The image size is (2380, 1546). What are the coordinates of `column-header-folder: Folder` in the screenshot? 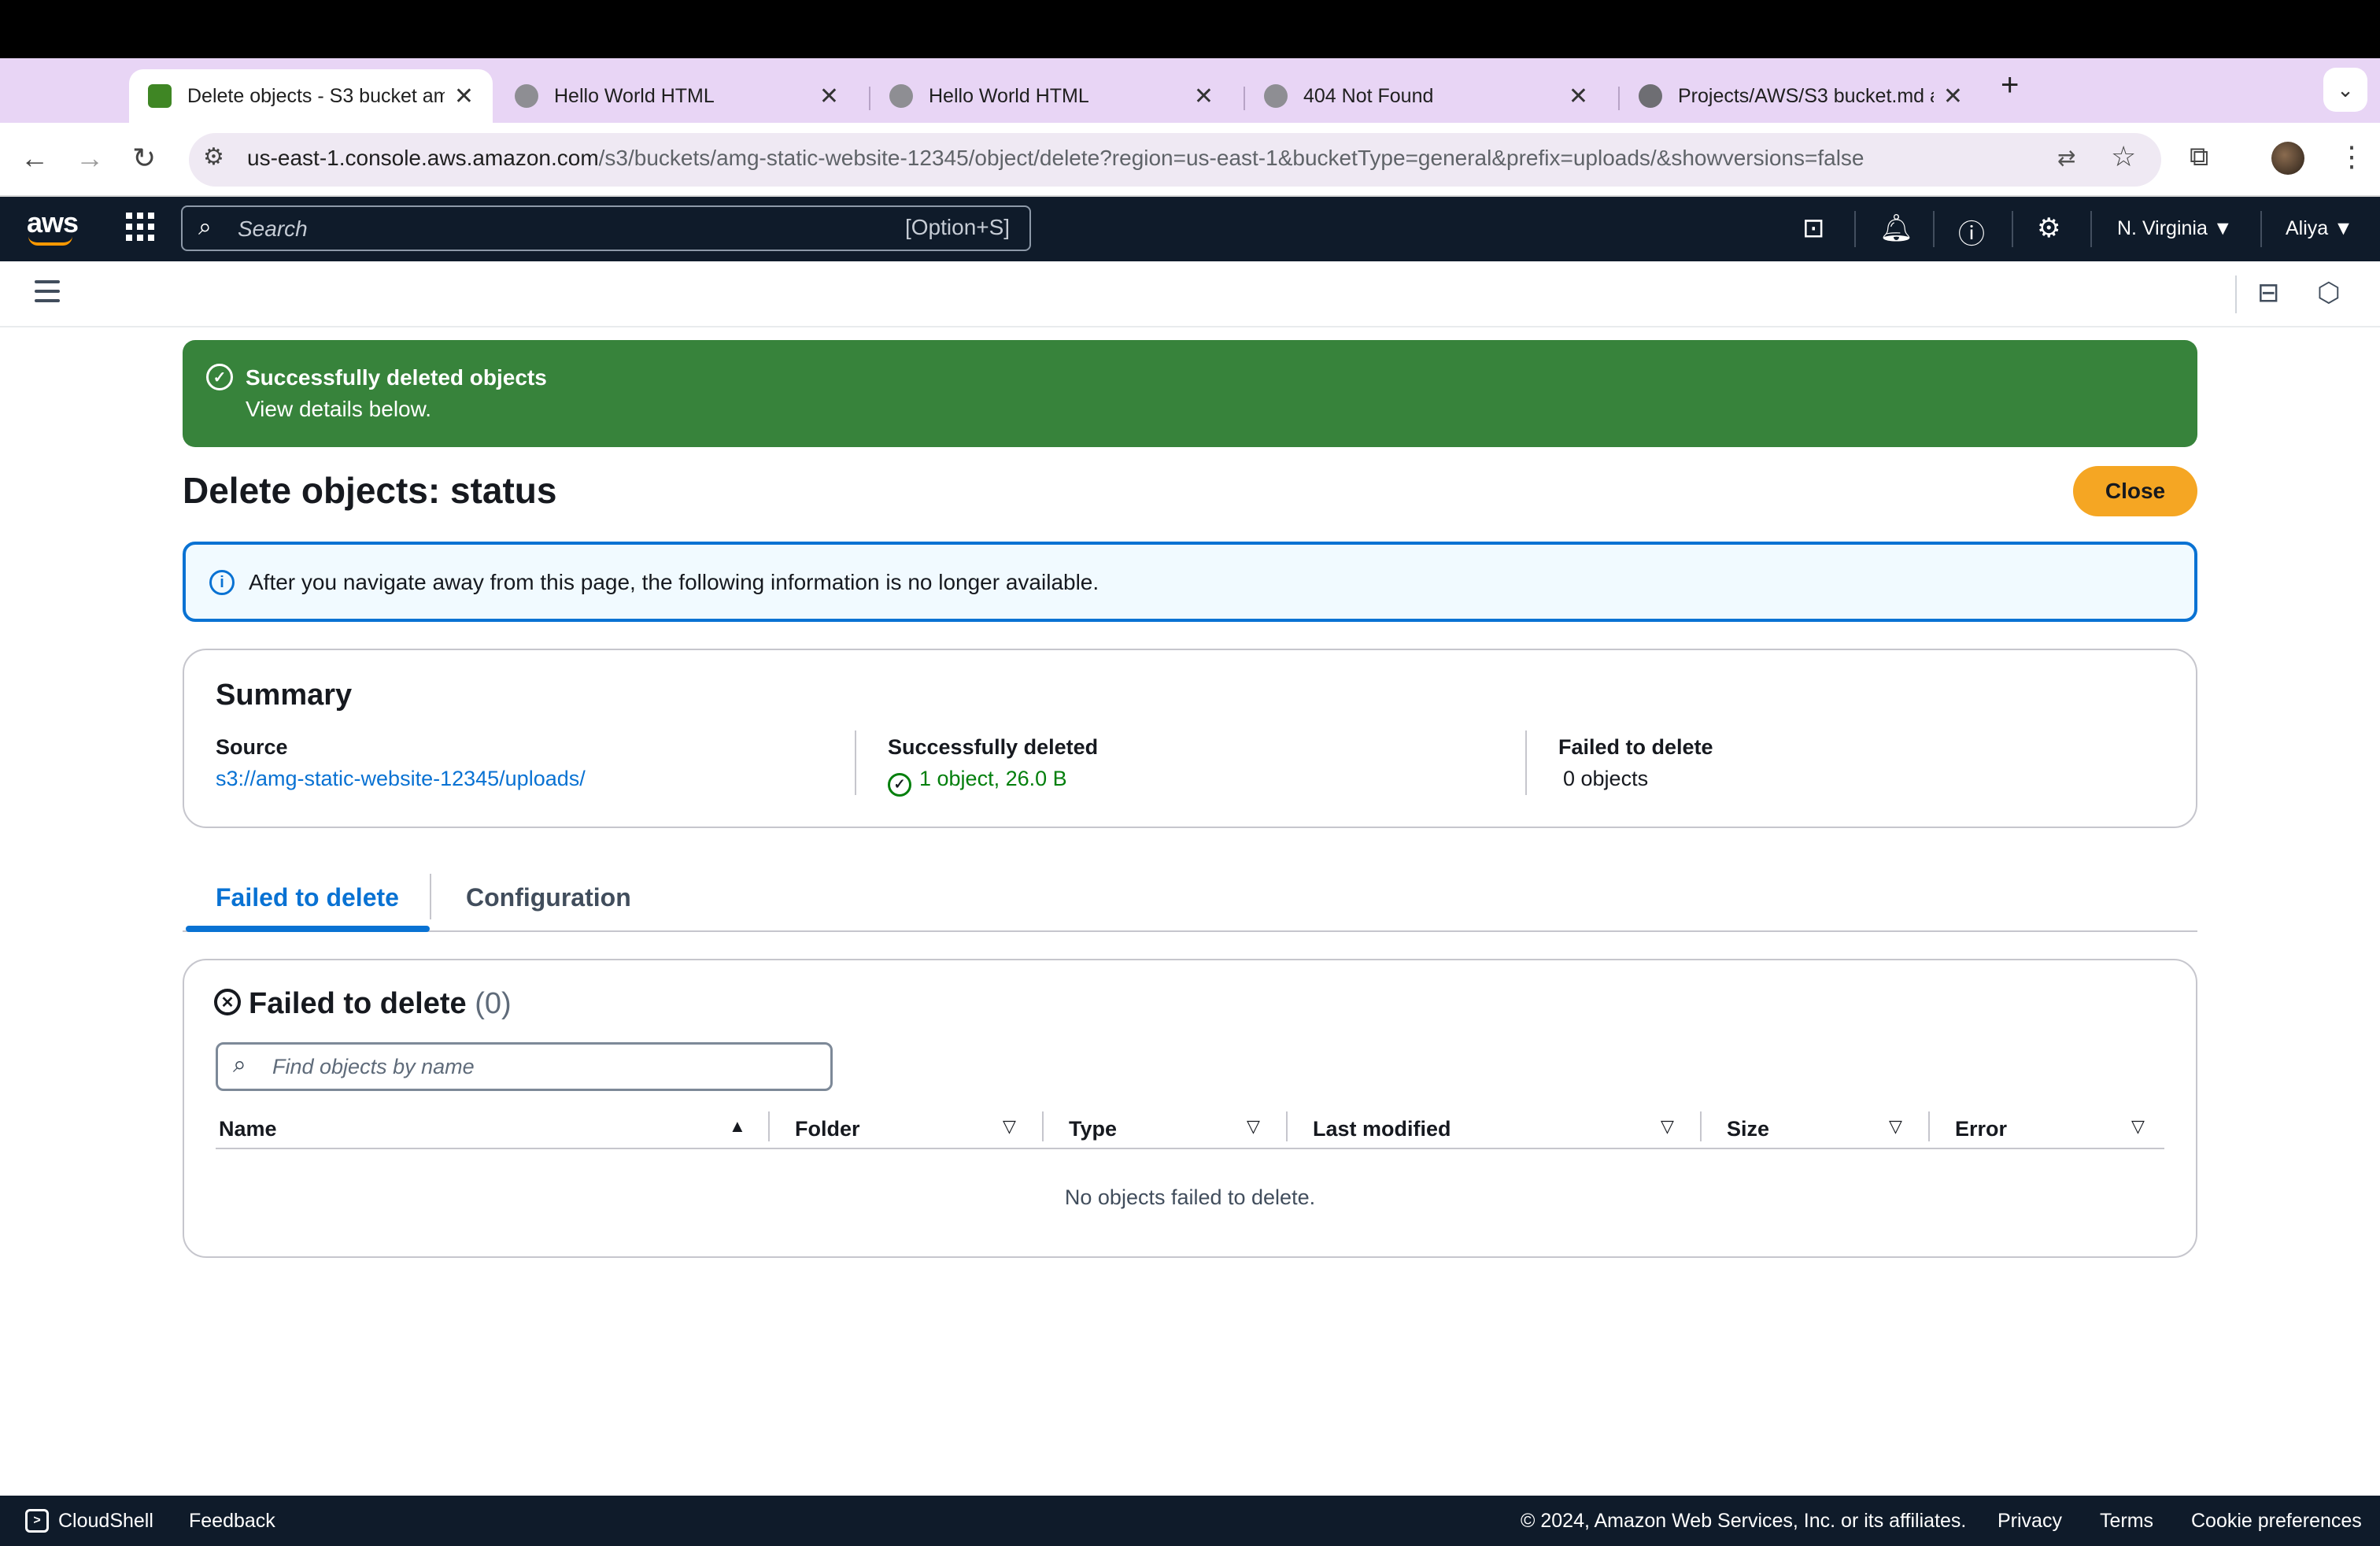 It's located at (827, 1129).